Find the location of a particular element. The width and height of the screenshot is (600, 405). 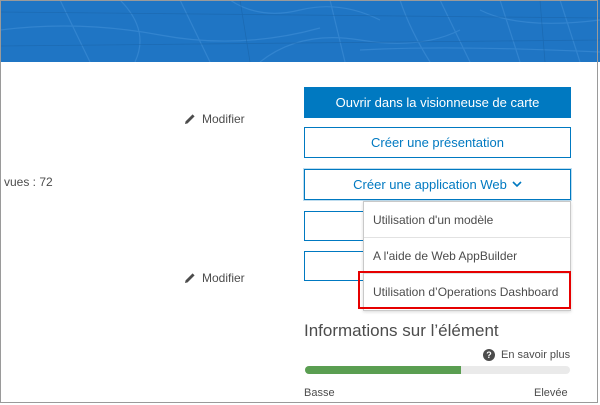

dropdown-item-web-appbuilder: A l'aide de Web AppBuilder is located at coordinates (467, 256).